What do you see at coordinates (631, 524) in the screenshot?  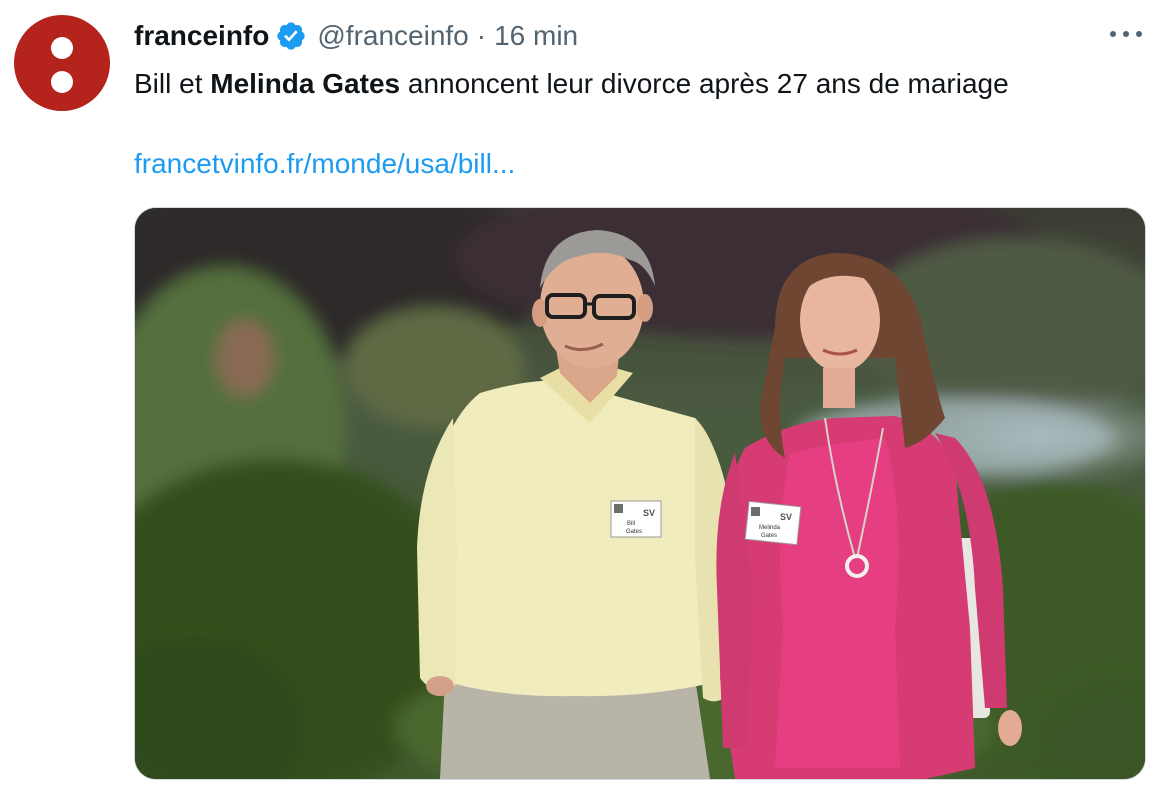 I see `badge-text: Bill` at bounding box center [631, 524].